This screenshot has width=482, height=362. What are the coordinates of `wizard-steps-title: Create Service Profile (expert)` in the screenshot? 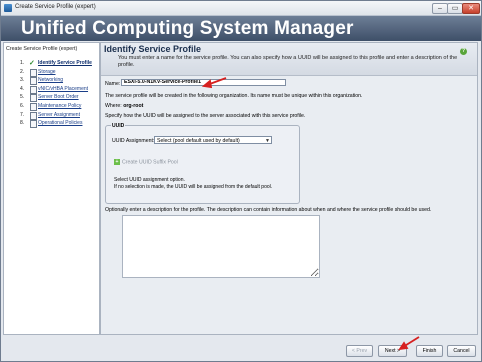 It's located at (42, 49).